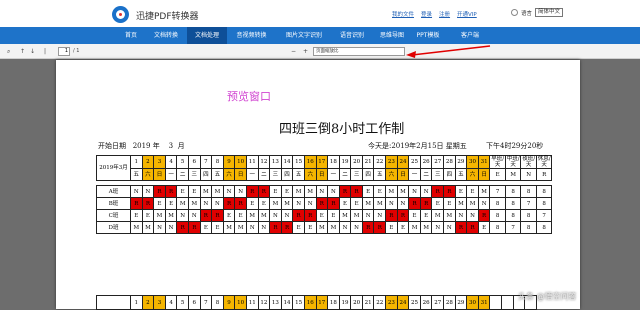 The image size is (640, 310). I want to click on day-cell: 2, so click(148, 302).